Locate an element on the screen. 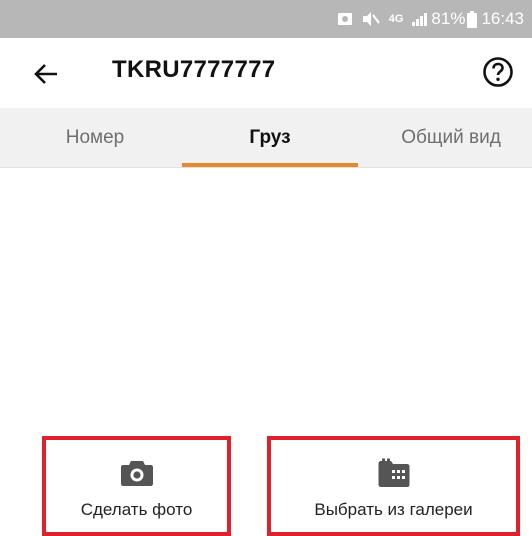 This screenshot has height=536, width=532. pick-from-gallery-label: Выбрать из галереи is located at coordinates (393, 509).